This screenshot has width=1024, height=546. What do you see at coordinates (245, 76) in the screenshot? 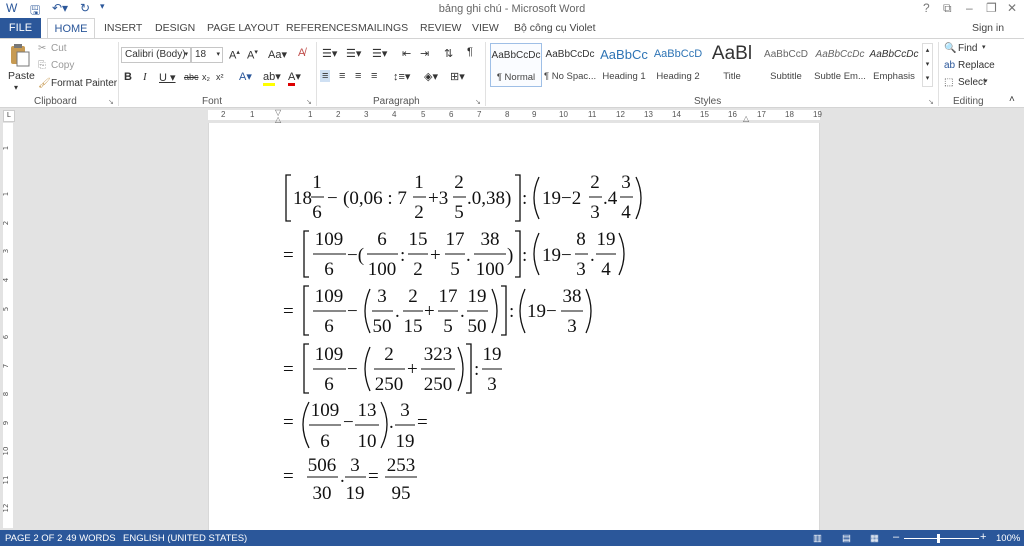
I see `text-effects-icon: A▾` at bounding box center [245, 76].